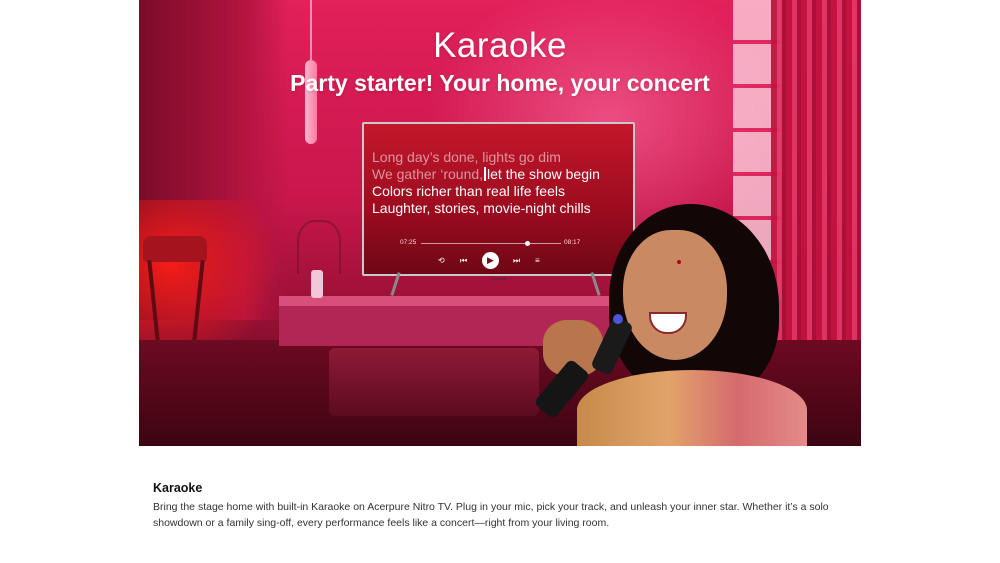  I want to click on red-light-glow, so click(214, 280).